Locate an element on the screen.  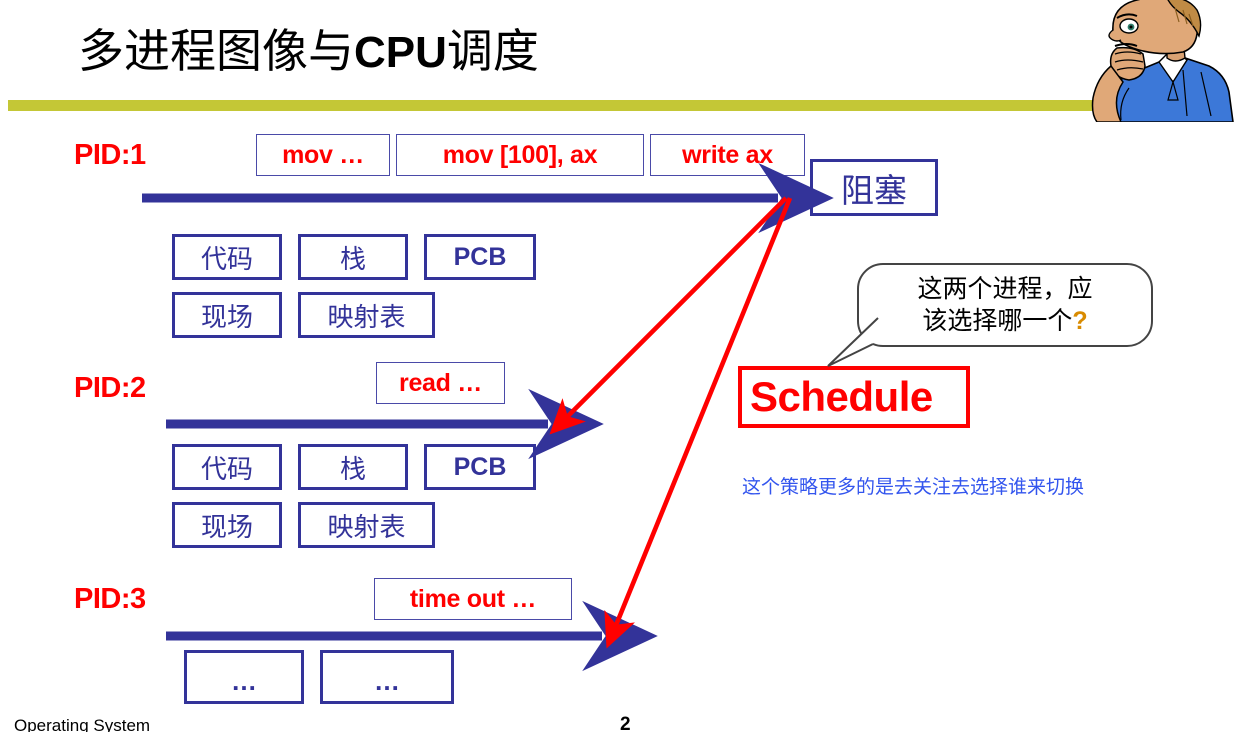
title-divider is located at coordinates (610, 105).